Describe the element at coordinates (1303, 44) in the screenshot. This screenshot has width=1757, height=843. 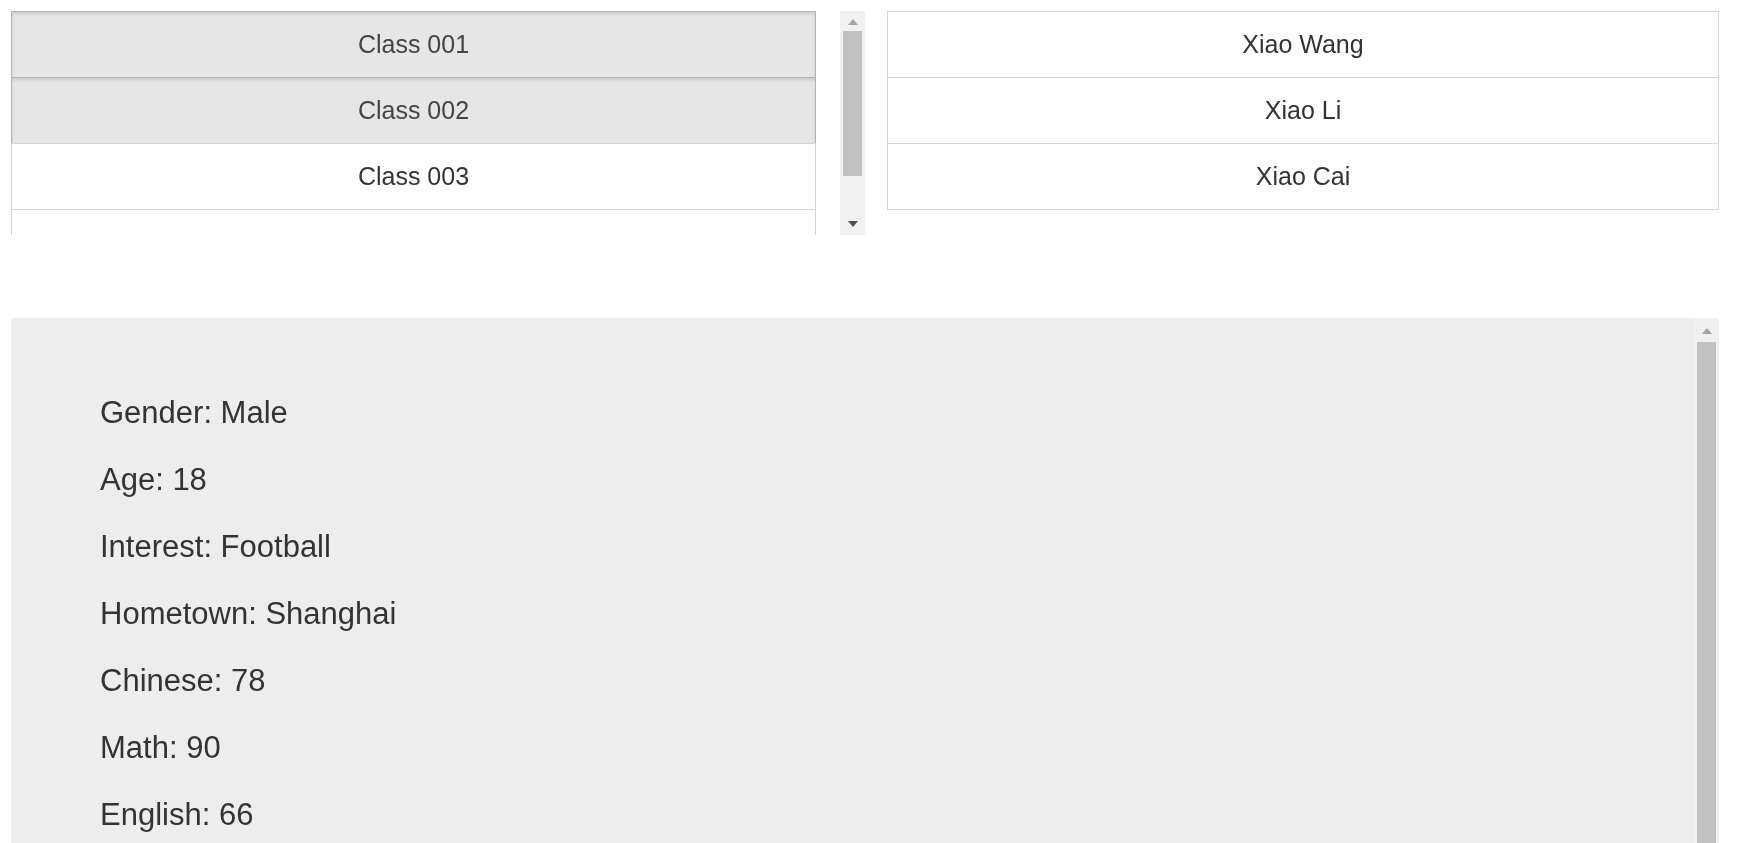
I see `list-item: Xiao Wang` at that location.